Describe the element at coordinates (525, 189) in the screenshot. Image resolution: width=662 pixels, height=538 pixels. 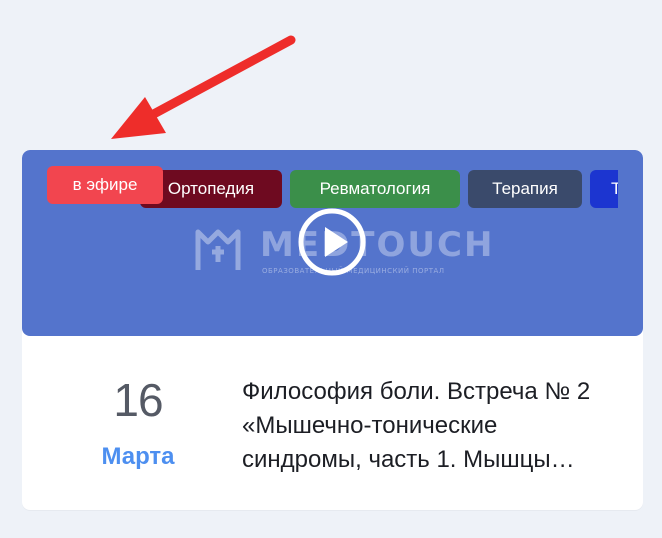
I see `tag-therapy: Терапия` at that location.